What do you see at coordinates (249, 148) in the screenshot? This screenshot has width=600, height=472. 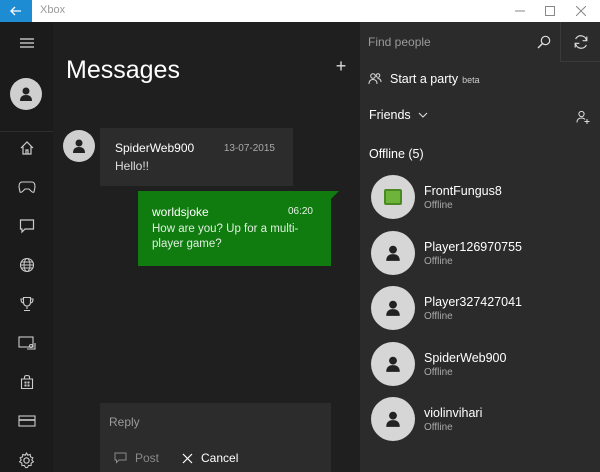 I see `message-date: 13-07-2015` at bounding box center [249, 148].